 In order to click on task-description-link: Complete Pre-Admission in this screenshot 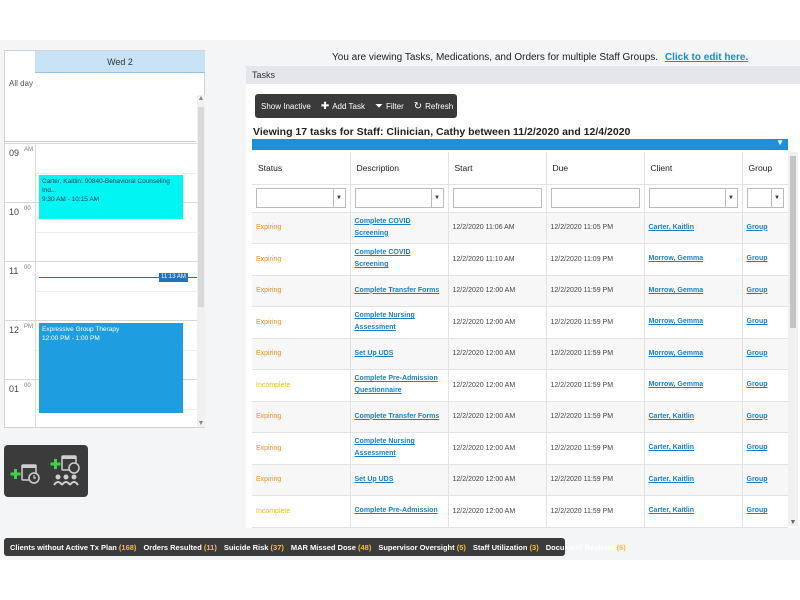, I will do `click(396, 511)`.